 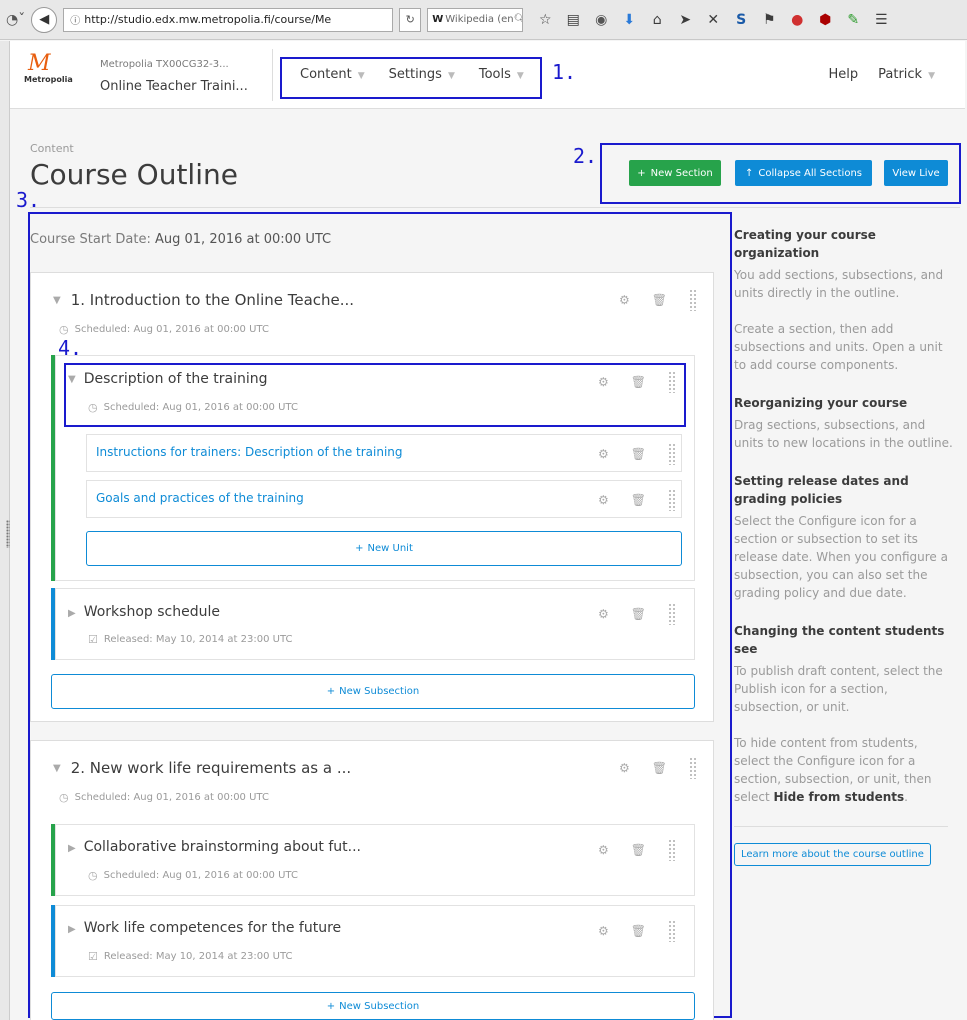 What do you see at coordinates (39, 63) in the screenshot?
I see `logo-mark: M` at bounding box center [39, 63].